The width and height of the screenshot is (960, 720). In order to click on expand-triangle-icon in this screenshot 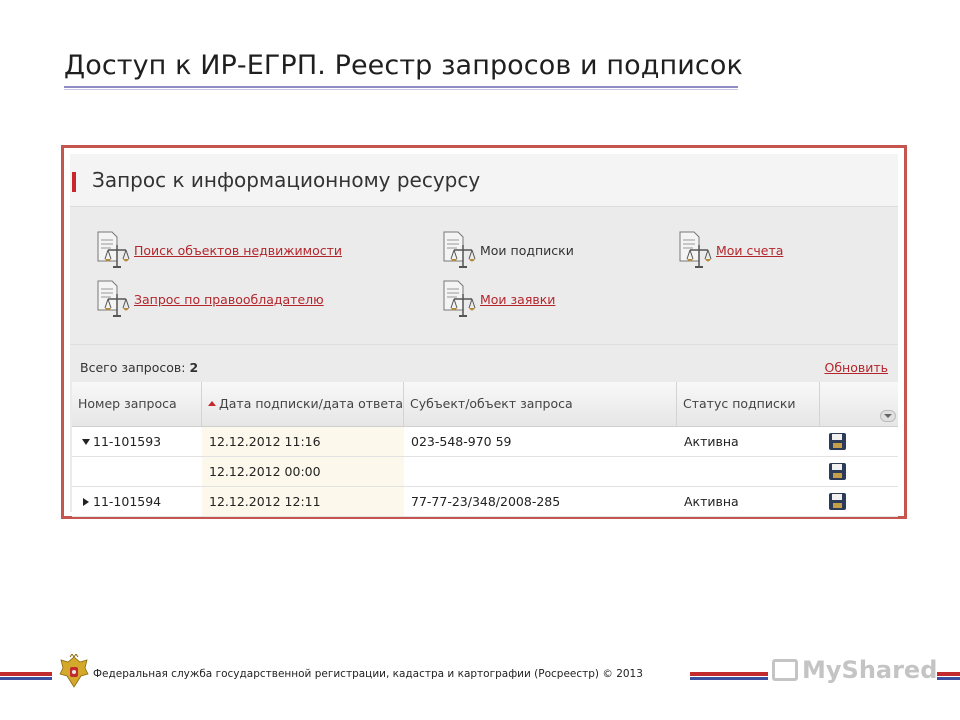, I will do `click(86, 502)`.